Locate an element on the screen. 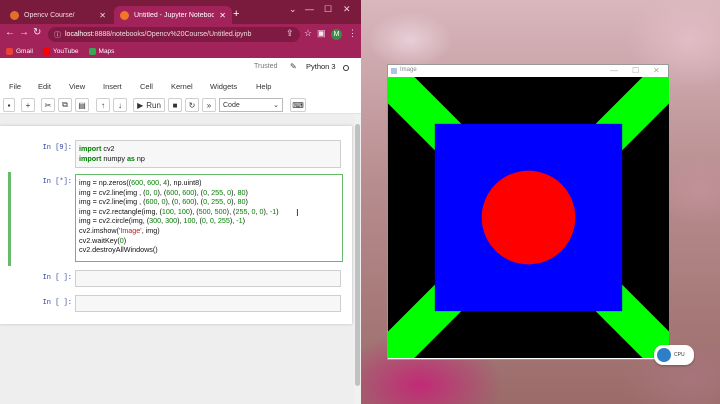 The width and height of the screenshot is (720, 404). menu-insert: Insert is located at coordinates (112, 86).